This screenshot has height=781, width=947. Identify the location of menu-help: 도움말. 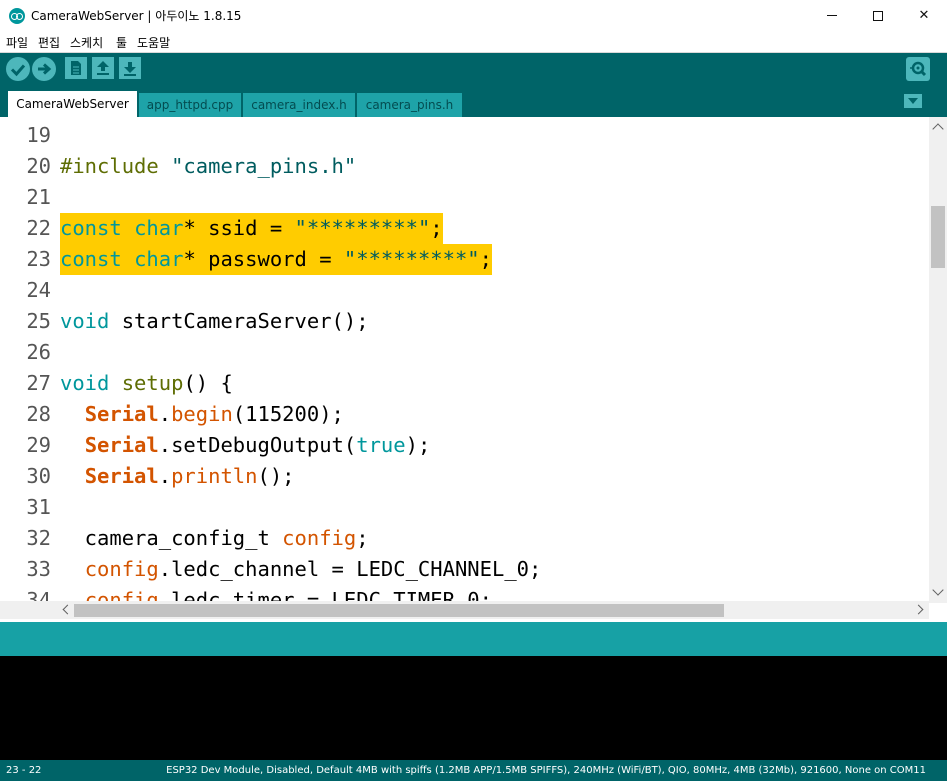
(153, 42).